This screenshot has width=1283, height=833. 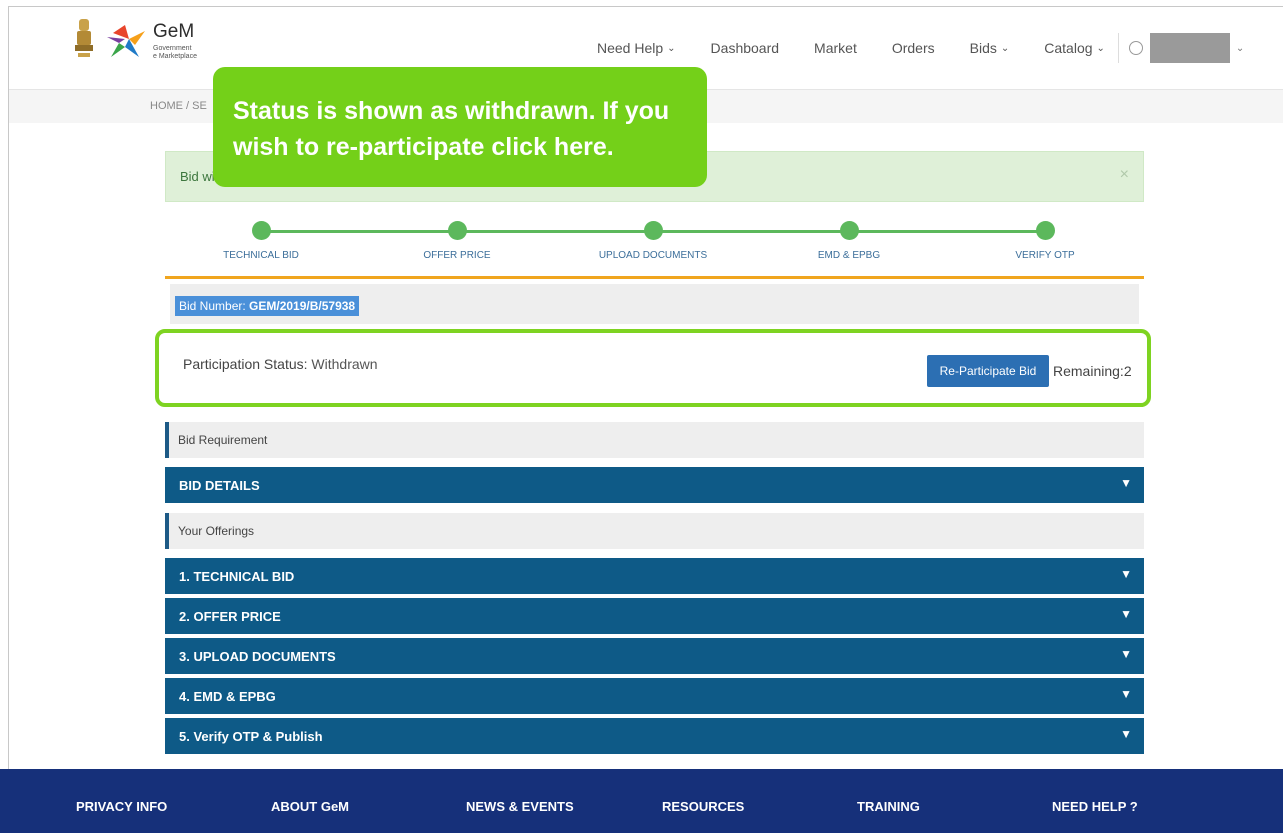 I want to click on brand-name: GeM, so click(x=174, y=31).